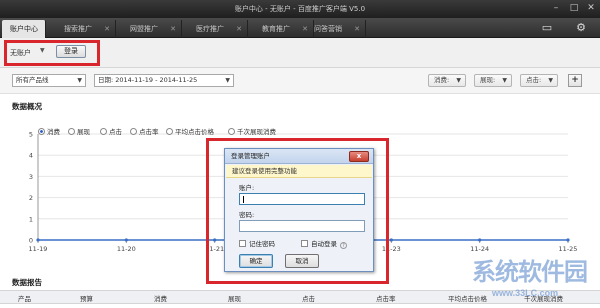 This screenshot has height=308, width=600. I want to click on watermark-logo: 系统软件园 www.33LC.com, so click(526, 279).